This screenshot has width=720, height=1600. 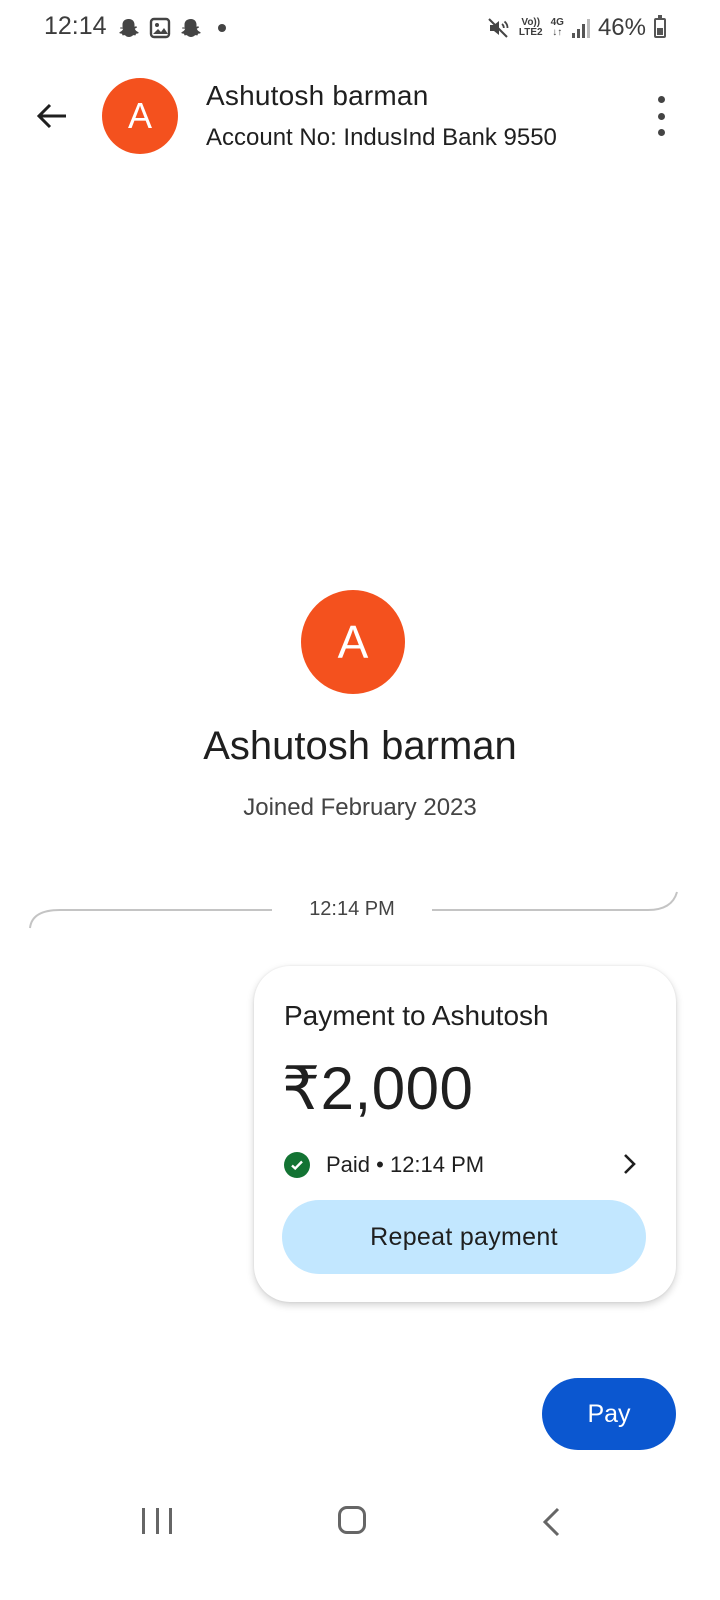 What do you see at coordinates (416, 1015) in the screenshot?
I see `payment-title: Payment to Ashutosh` at bounding box center [416, 1015].